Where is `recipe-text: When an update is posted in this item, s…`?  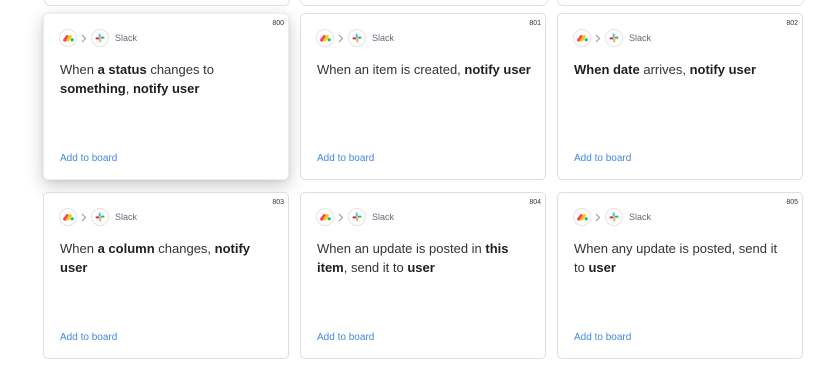
recipe-text: When an update is posted in this item, s… is located at coordinates (413, 258).